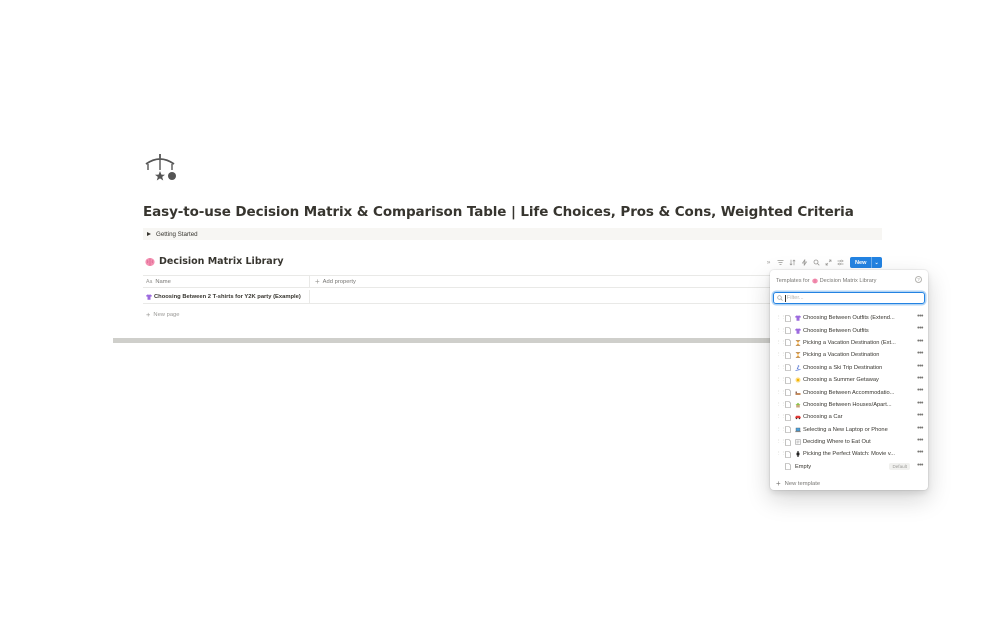 This screenshot has width=1005, height=628. Describe the element at coordinates (512, 234) in the screenshot. I see `getting-started-toggle: Getting Started` at that location.